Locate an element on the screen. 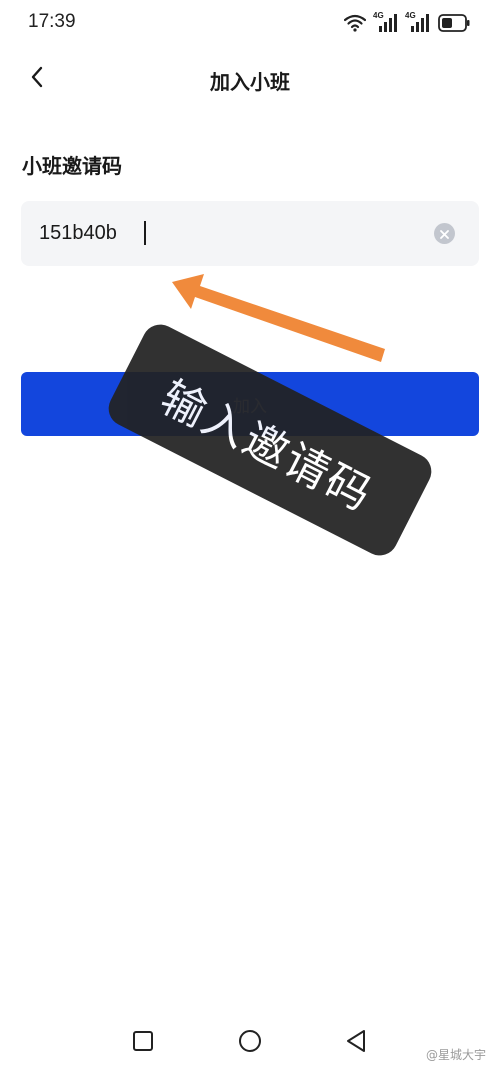 This screenshot has height=1083, width=500. wifi-icon is located at coordinates (355, 23).